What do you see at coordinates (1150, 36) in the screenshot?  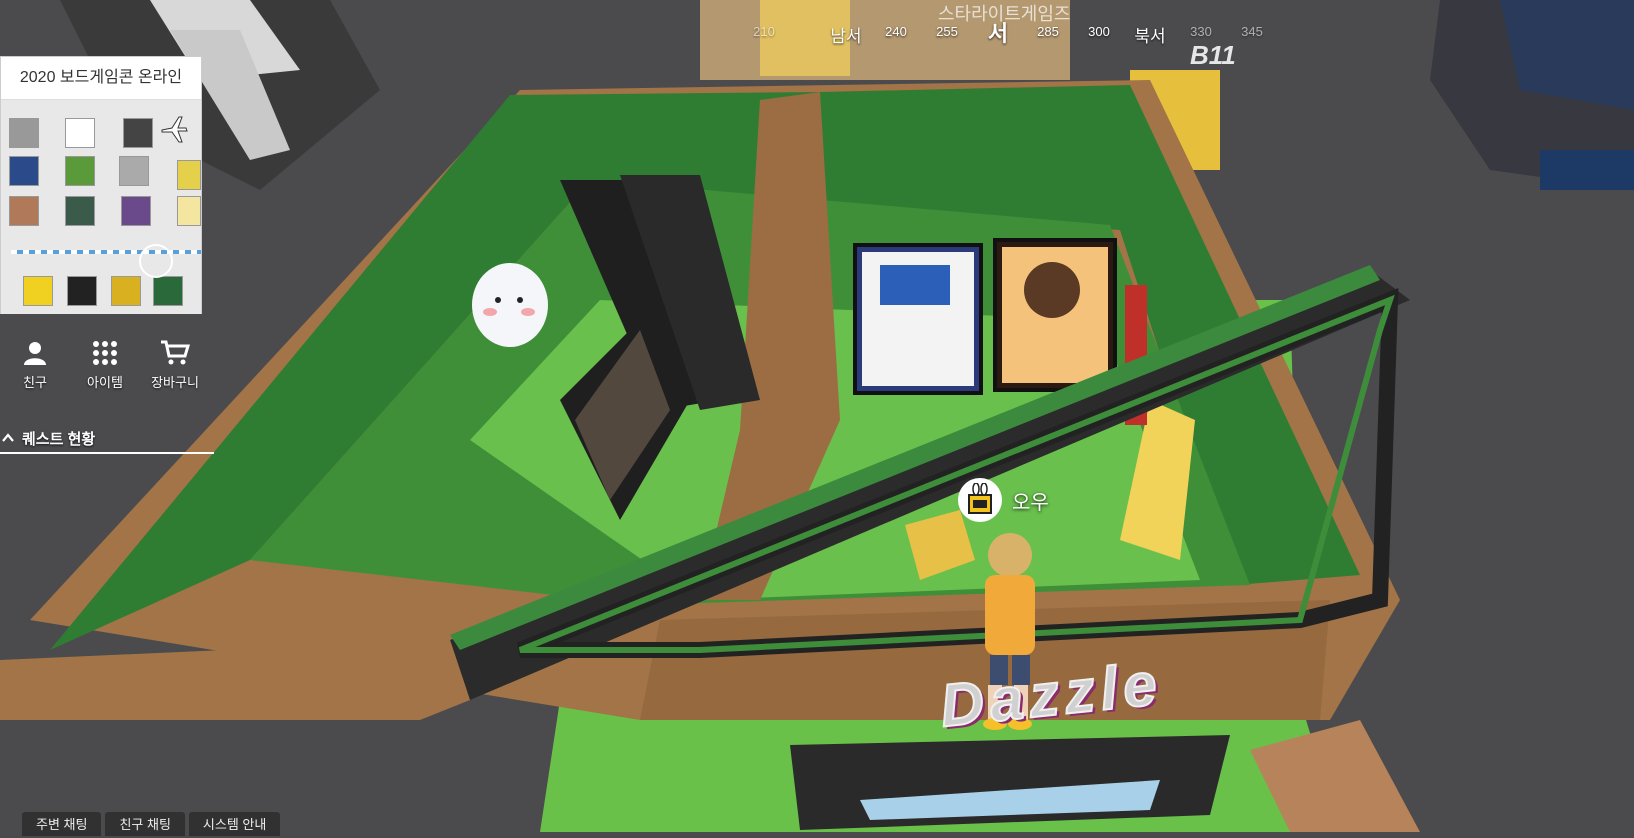 I see `compass-direction-northwest: 북서` at bounding box center [1150, 36].